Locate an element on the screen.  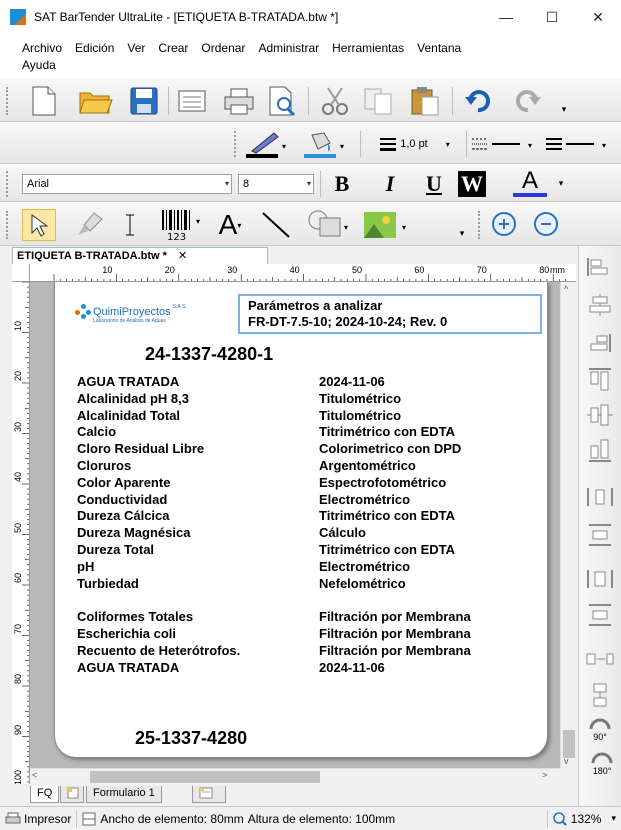
paste-icon is located at coordinates (425, 101).